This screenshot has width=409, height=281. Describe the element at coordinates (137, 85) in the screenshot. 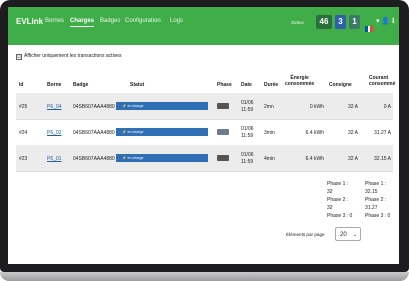

I see `col-statut: Statut` at that location.